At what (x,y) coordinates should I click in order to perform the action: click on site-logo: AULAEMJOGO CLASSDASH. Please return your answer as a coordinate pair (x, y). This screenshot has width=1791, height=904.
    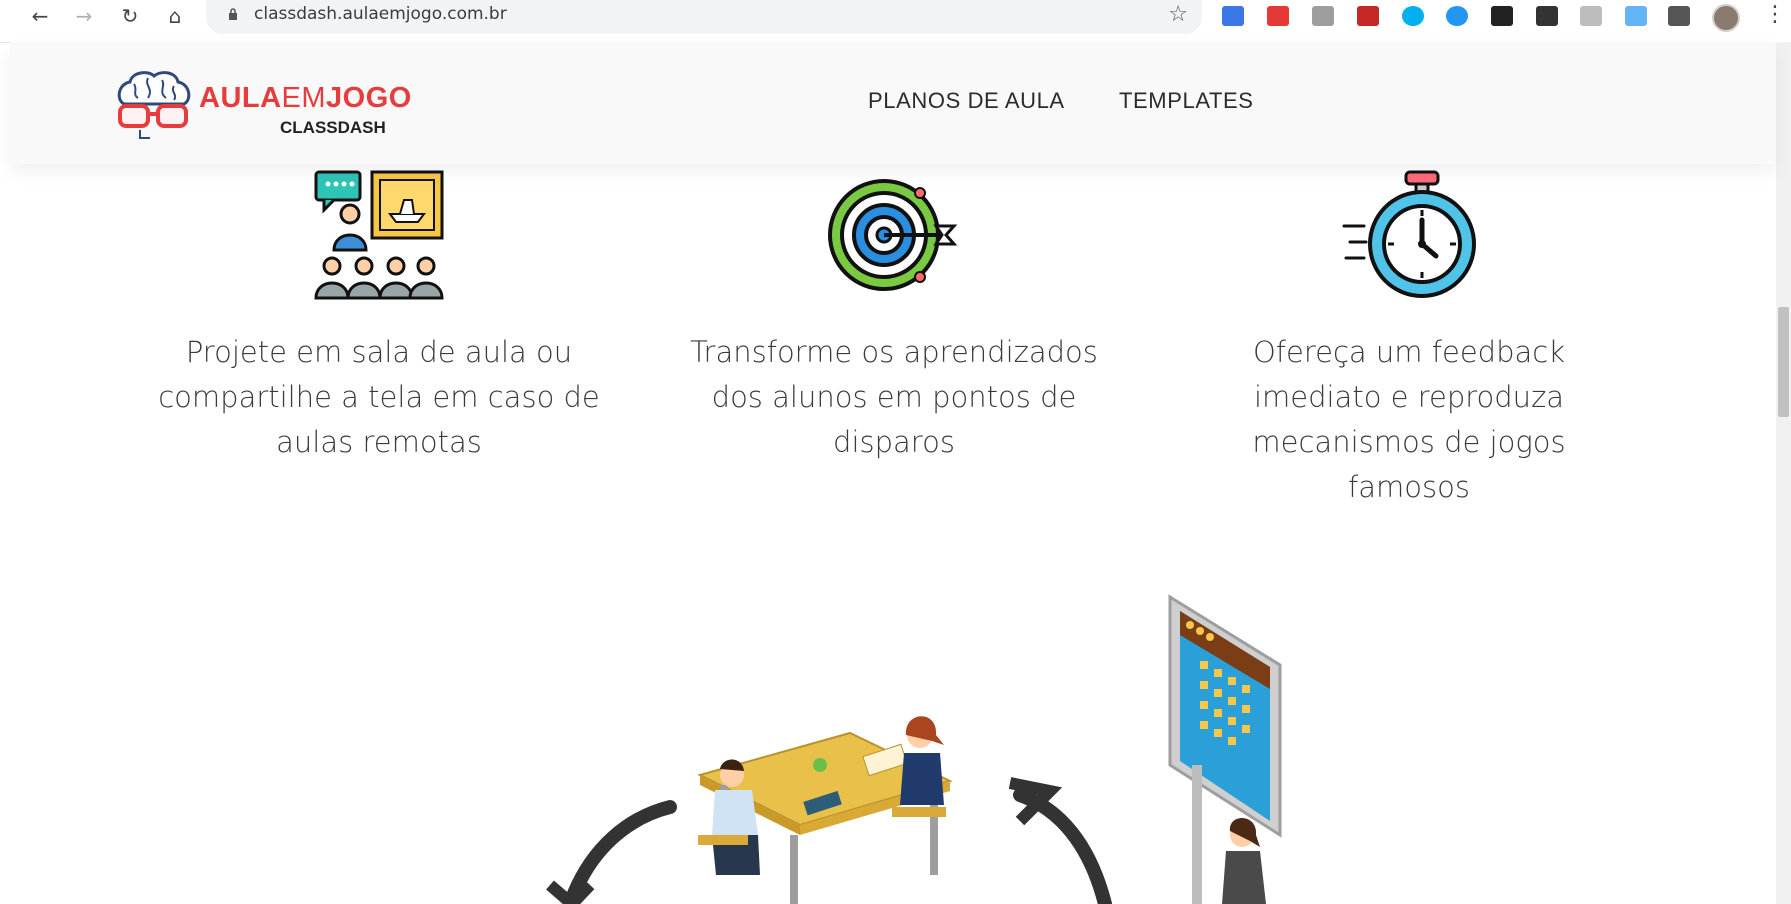
    Looking at the image, I should click on (264, 106).